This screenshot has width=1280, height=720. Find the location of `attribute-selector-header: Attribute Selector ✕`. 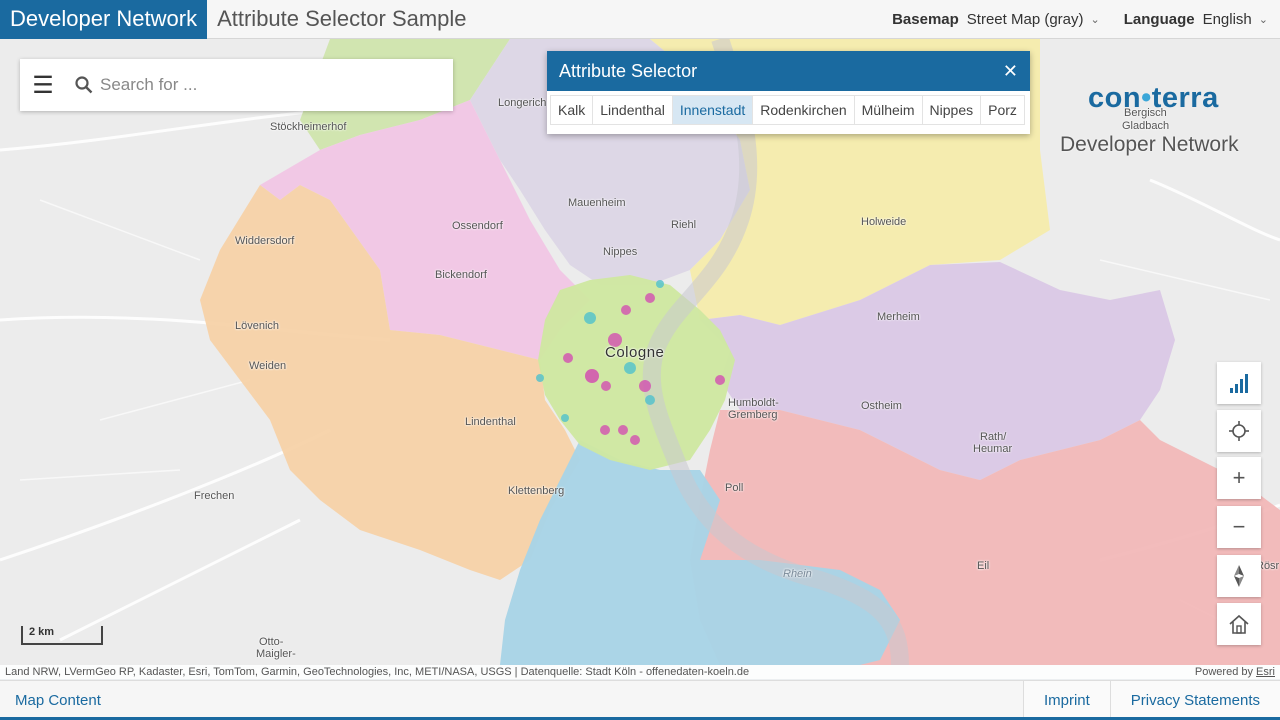

attribute-selector-header: Attribute Selector ✕ is located at coordinates (788, 71).